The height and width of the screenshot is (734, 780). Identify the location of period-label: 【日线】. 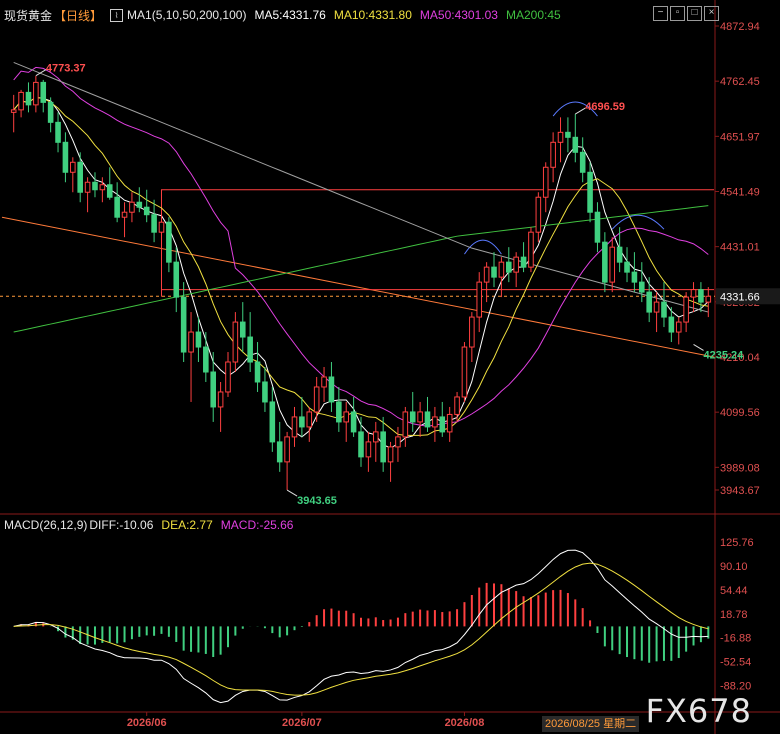
(78, 15).